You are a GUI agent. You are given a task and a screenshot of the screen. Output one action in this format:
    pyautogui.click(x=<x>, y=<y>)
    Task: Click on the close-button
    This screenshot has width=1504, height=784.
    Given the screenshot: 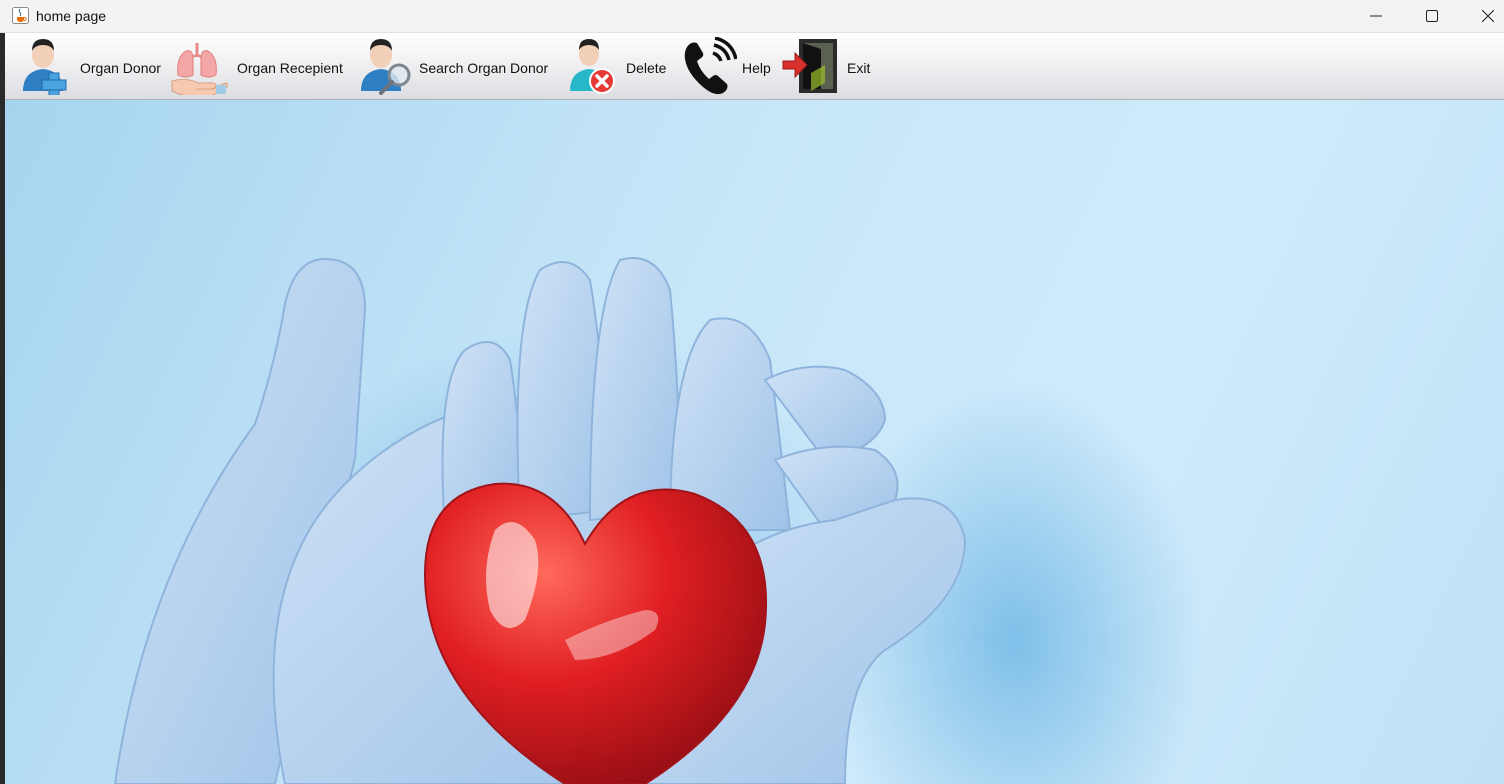 What is the action you would take?
    pyautogui.click(x=1482, y=16)
    